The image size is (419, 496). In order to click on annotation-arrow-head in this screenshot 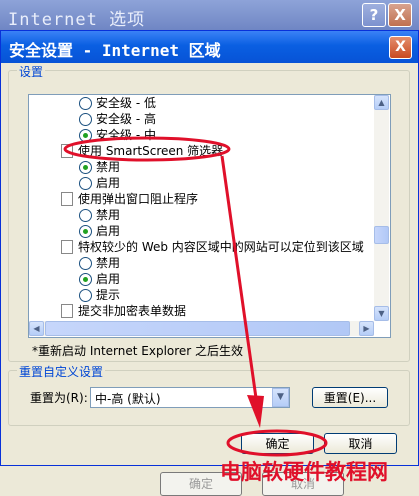, I will do `click(255, 411)`.